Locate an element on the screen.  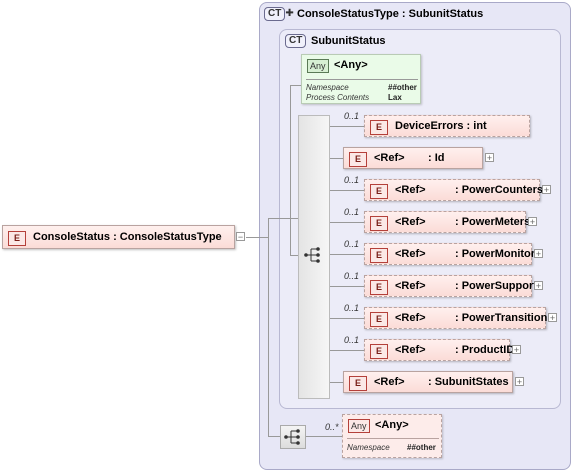
element-name: : SubunitStates is located at coordinates (468, 382).